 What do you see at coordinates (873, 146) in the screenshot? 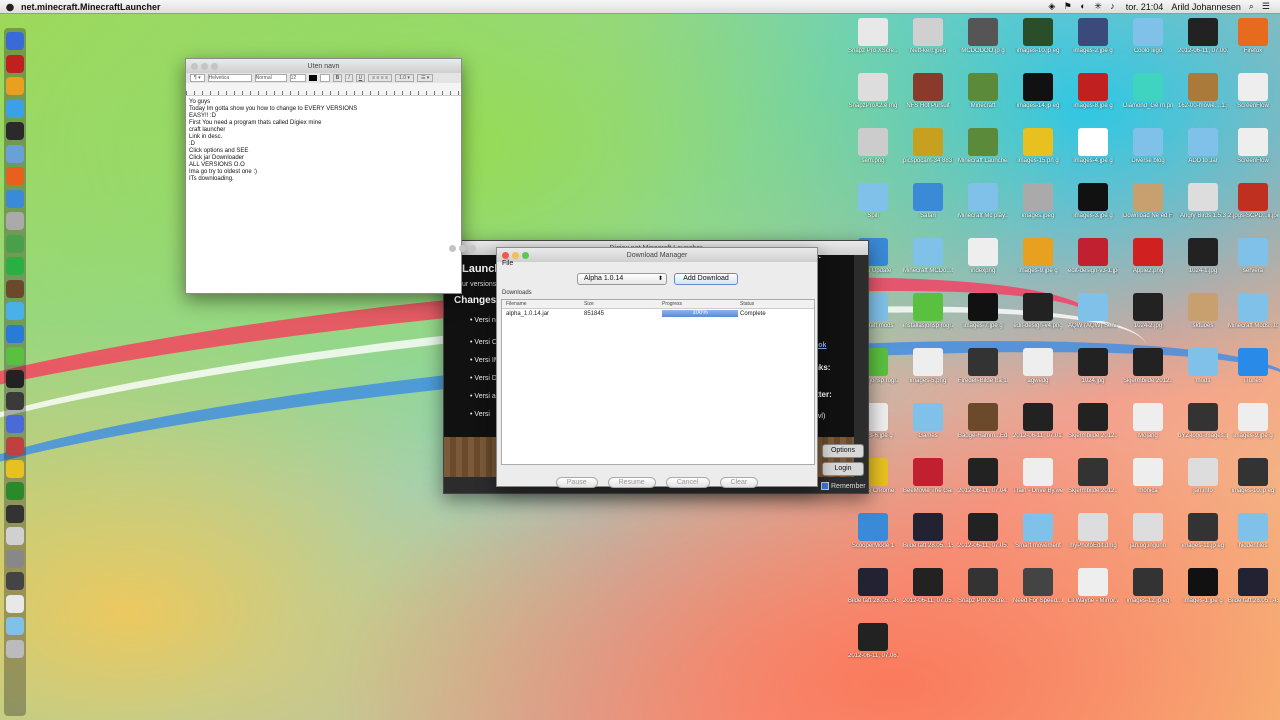
I see `desktop-icon: sem.png` at bounding box center [873, 146].